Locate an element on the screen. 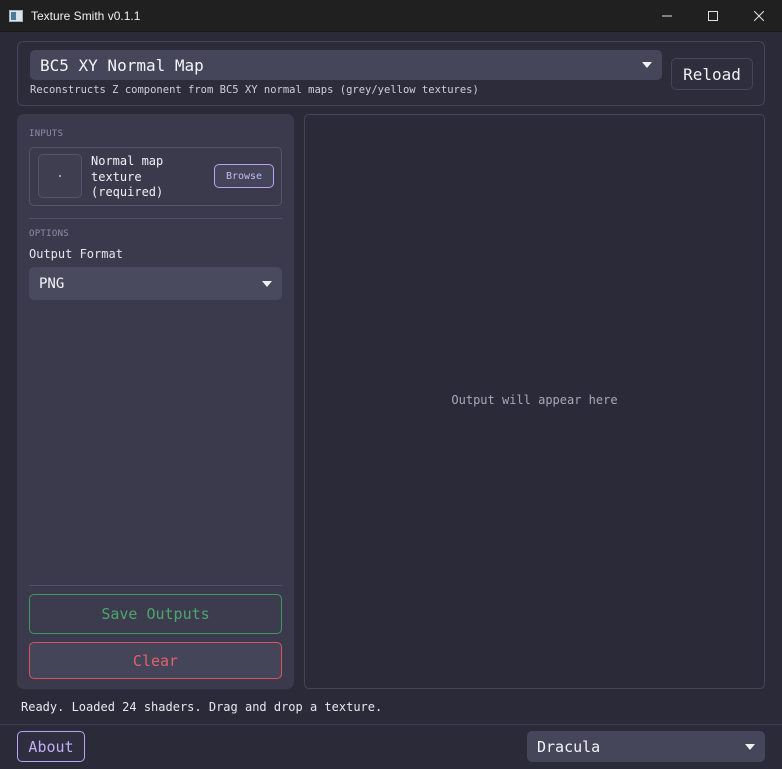  maximize-button is located at coordinates (713, 16).